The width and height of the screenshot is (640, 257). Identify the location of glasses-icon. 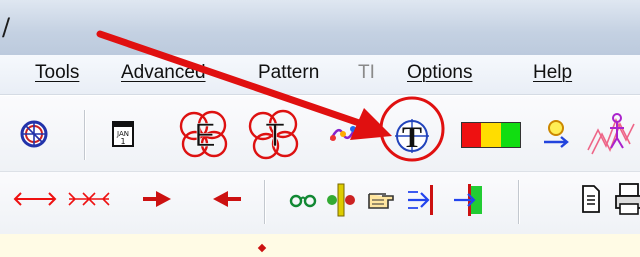
(303, 200).